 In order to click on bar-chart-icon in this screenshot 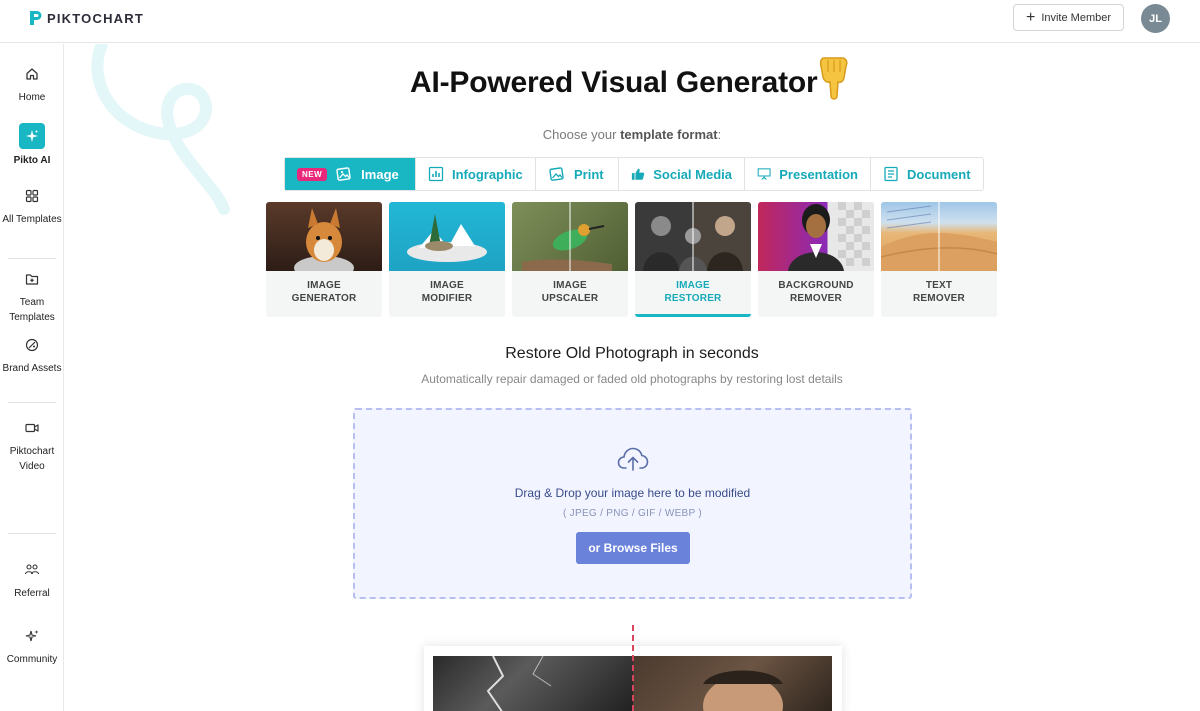, I will do `click(436, 174)`.